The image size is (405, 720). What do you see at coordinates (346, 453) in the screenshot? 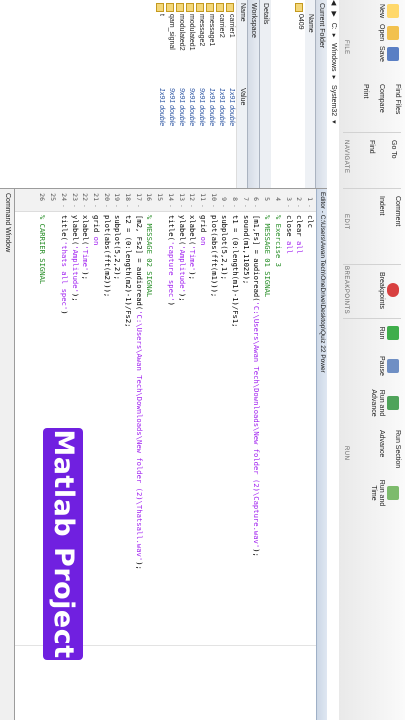
I see `run-section-label: RUN` at bounding box center [346, 453].